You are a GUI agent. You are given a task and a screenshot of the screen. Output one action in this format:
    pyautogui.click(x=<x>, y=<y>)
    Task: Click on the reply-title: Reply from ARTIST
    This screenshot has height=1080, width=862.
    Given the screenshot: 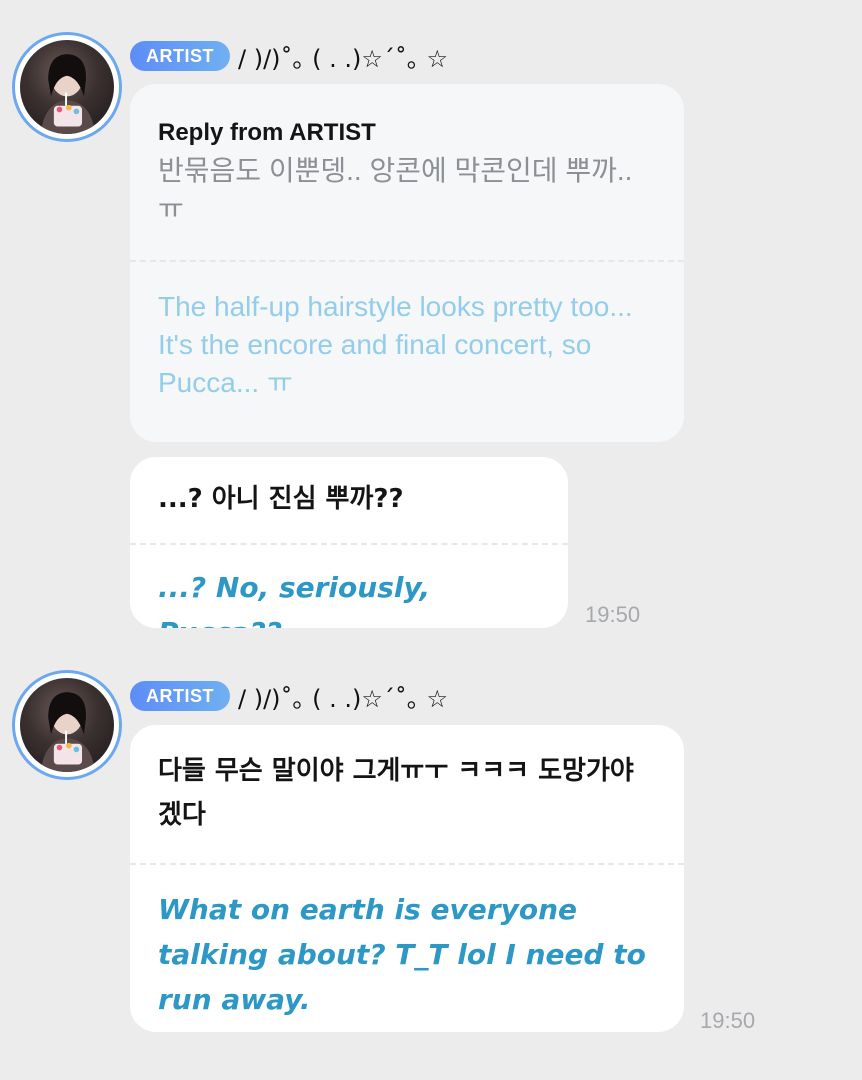 What is the action you would take?
    pyautogui.click(x=267, y=132)
    